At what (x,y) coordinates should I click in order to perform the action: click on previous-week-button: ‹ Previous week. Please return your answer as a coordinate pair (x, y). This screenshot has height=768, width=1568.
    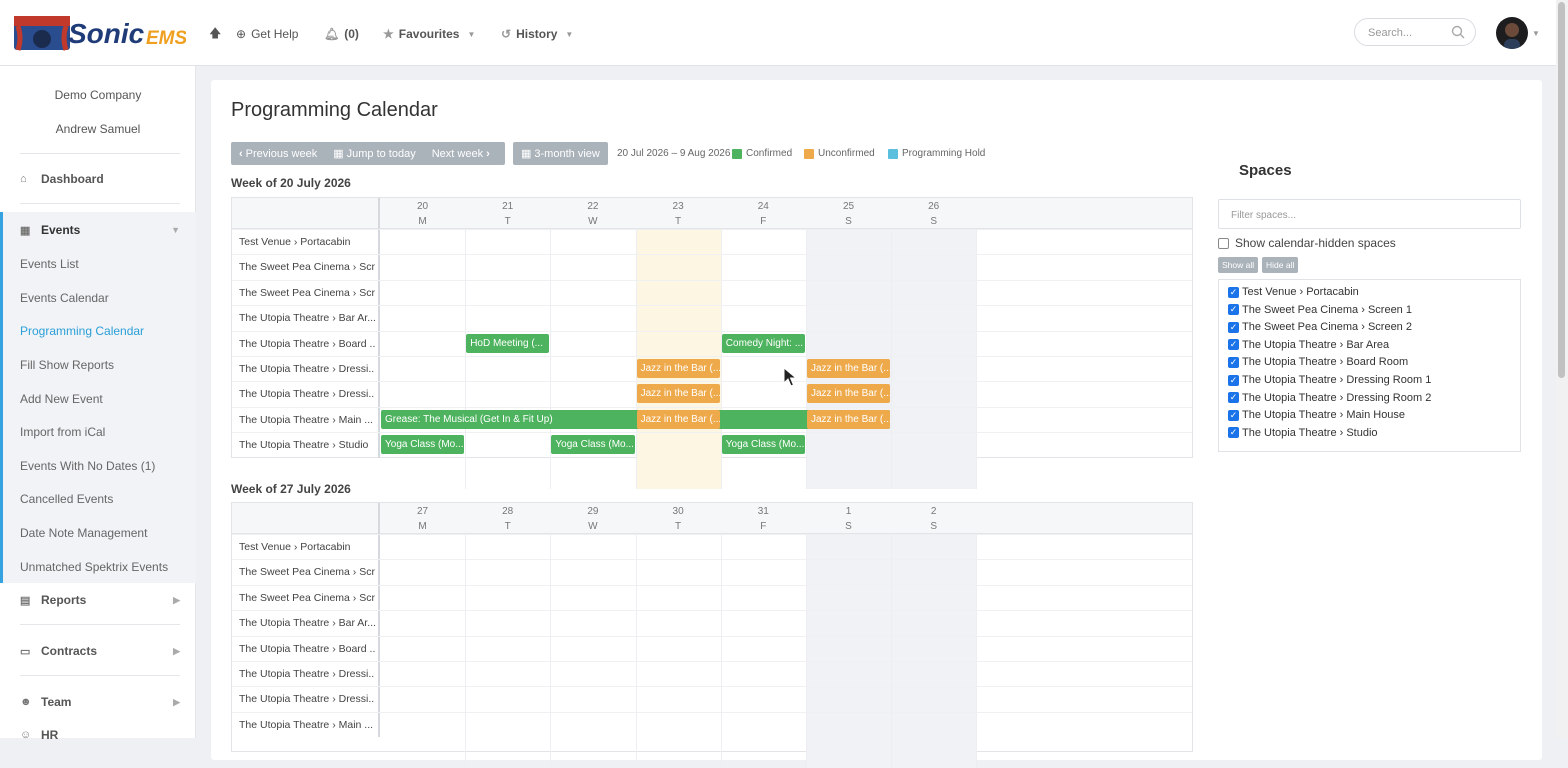
    Looking at the image, I should click on (278, 153).